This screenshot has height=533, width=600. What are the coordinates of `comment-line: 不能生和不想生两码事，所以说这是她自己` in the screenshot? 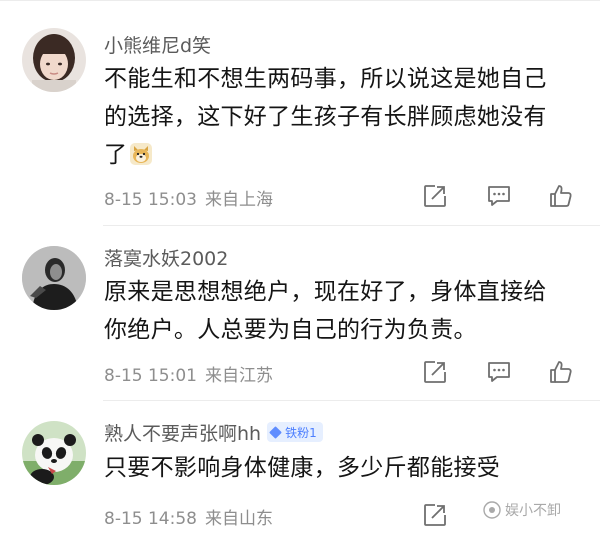 It's located at (325, 79).